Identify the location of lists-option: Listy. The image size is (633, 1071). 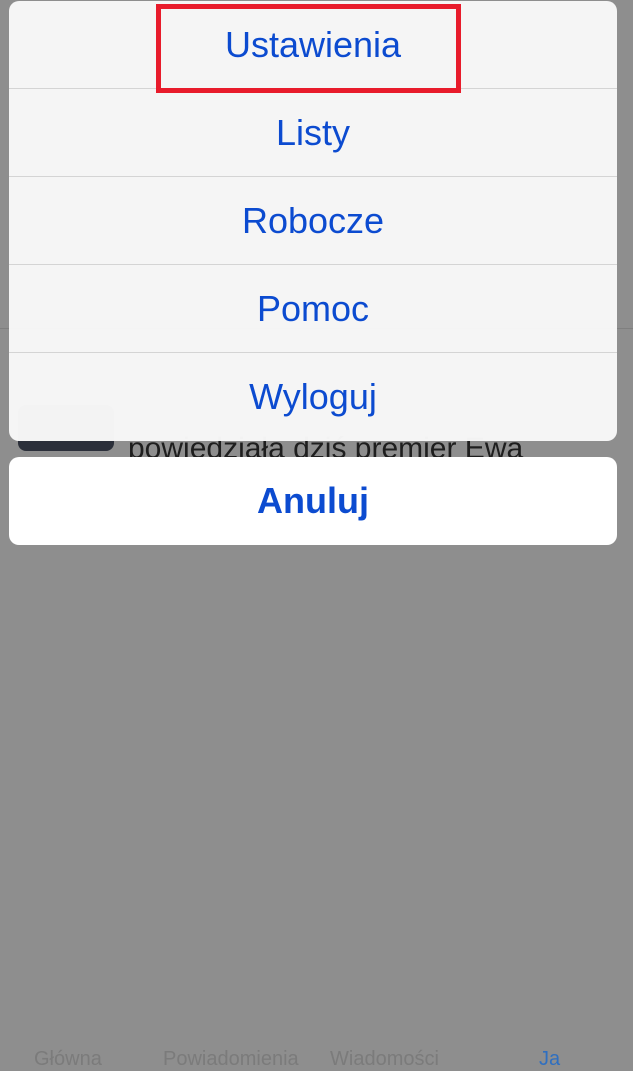
(313, 133).